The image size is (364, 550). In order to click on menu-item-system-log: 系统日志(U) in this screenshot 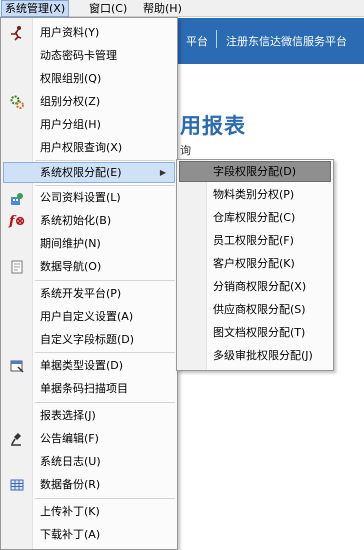, I will do `click(89, 461)`.